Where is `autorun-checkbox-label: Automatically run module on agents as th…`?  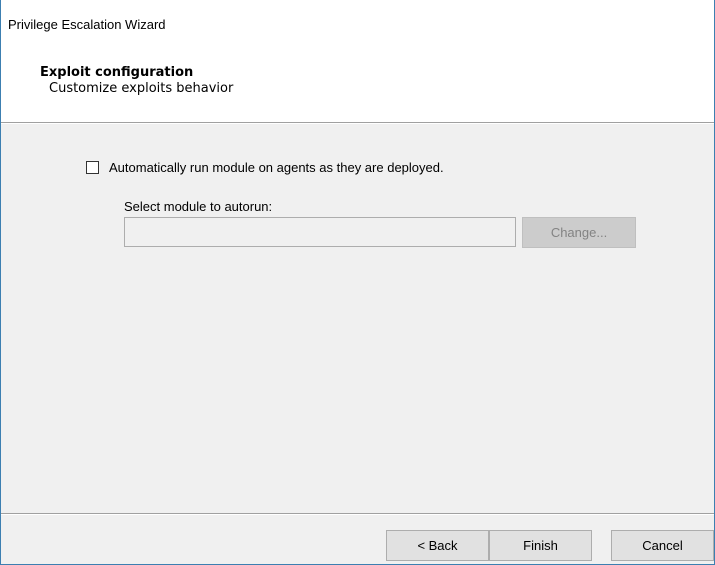
autorun-checkbox-label: Automatically run module on agents as th… is located at coordinates (276, 168).